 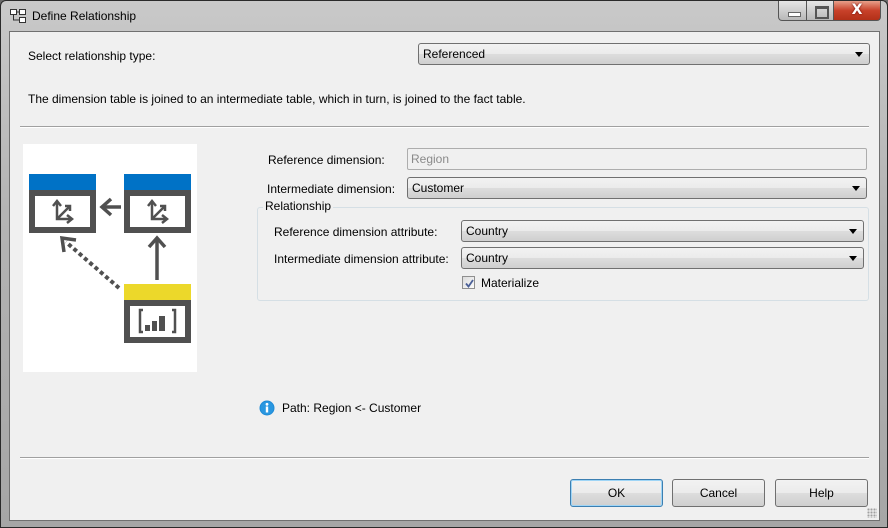 What do you see at coordinates (84, 16) in the screenshot?
I see `window-title: Define Relationship` at bounding box center [84, 16].